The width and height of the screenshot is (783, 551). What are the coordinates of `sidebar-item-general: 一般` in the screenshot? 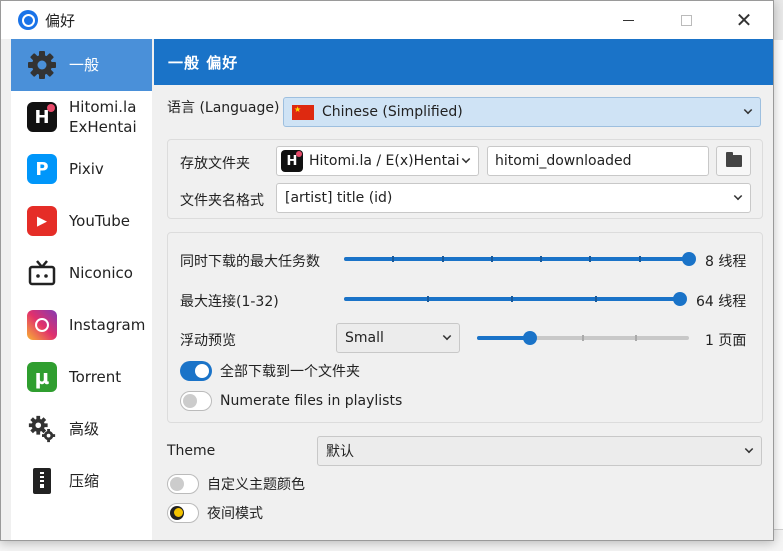 It's located at (81, 65).